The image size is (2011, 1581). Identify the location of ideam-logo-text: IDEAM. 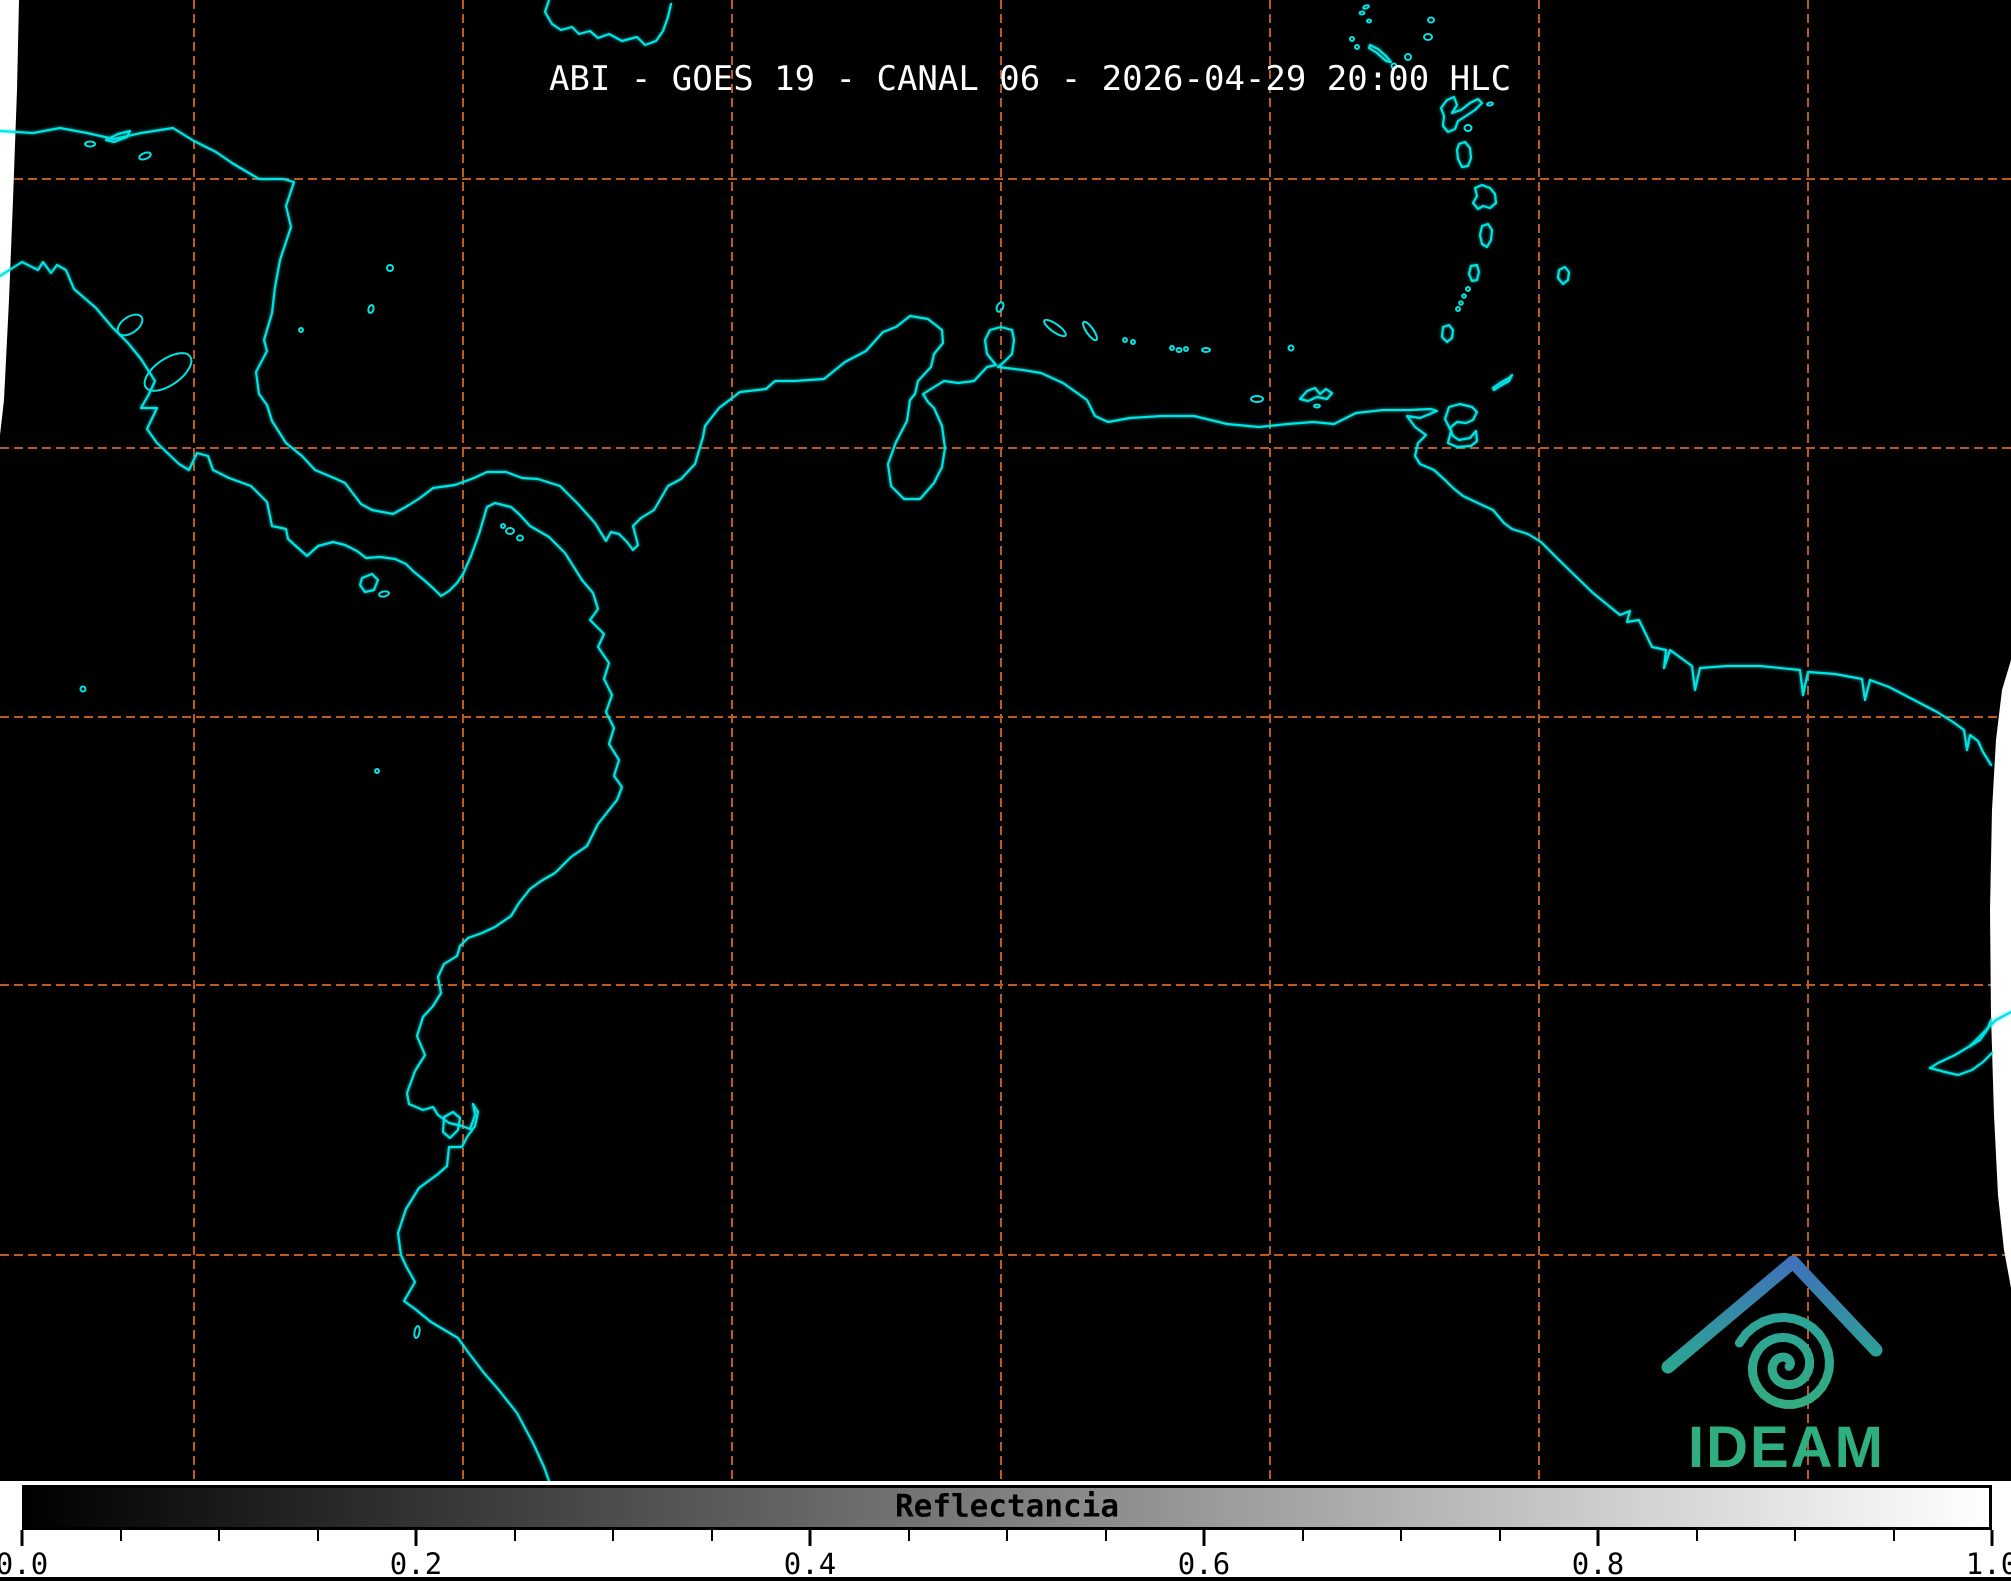
(1786, 1447).